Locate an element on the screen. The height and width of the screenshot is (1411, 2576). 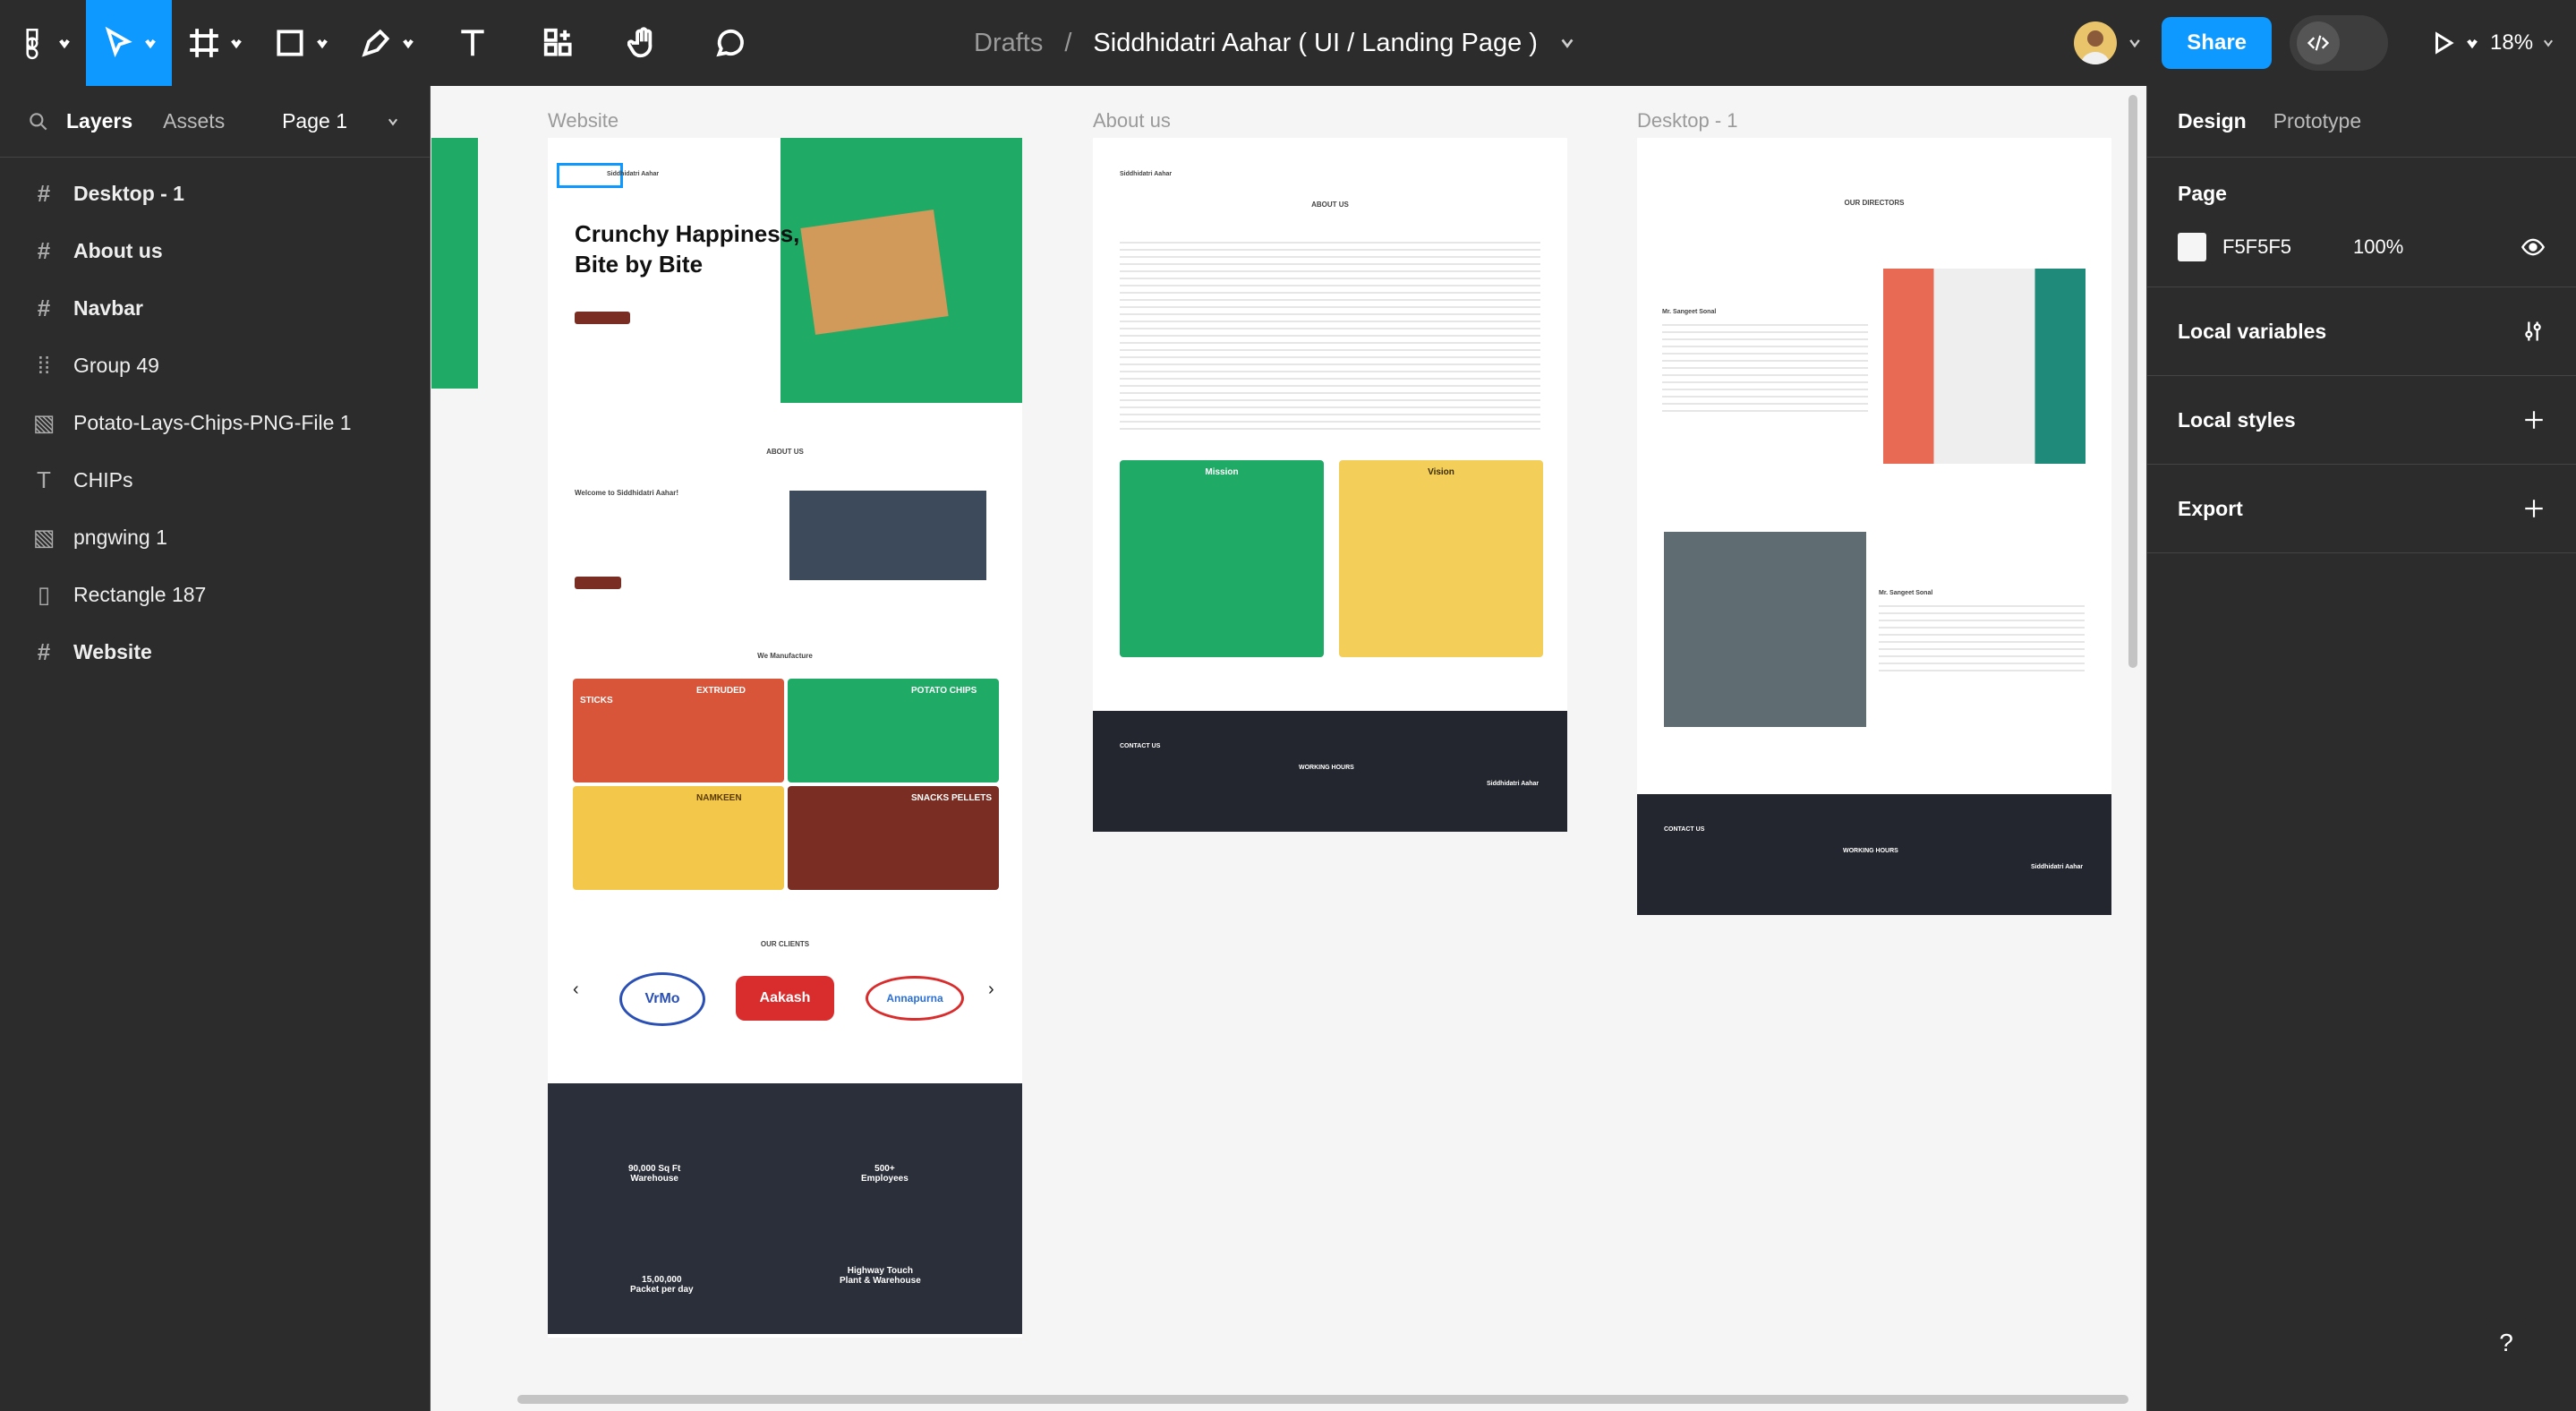
cursor-icon is located at coordinates (118, 42).